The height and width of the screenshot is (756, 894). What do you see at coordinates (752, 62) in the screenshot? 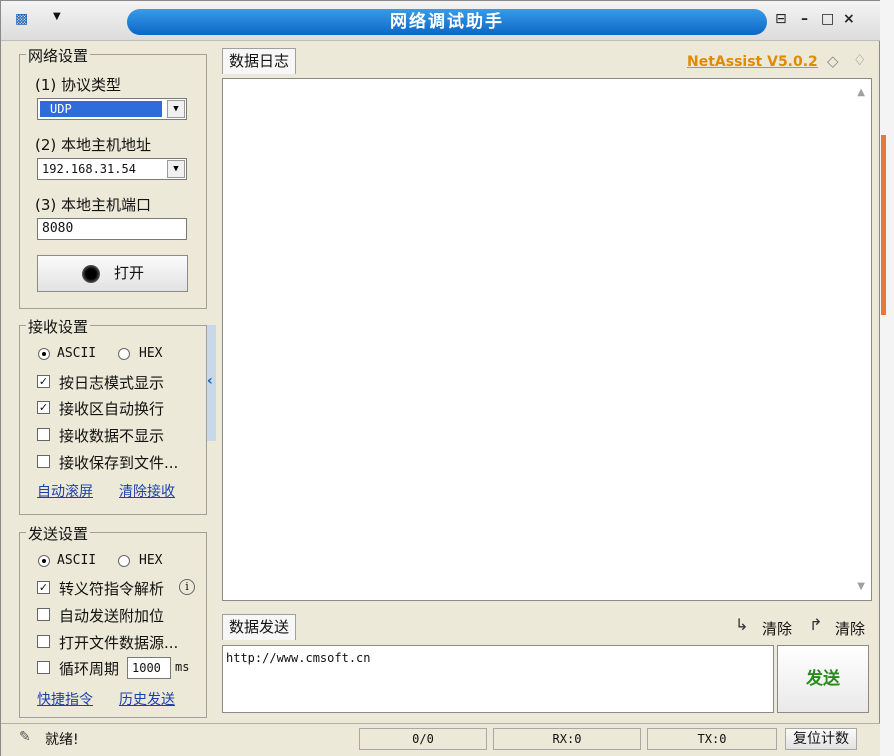
I see `brand-version-link: NetAssist V5.0.2` at bounding box center [752, 62].